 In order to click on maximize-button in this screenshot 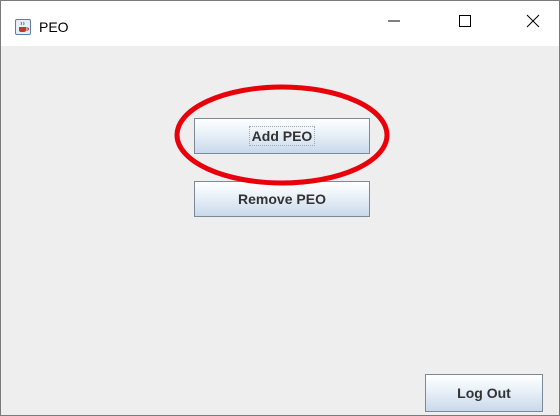, I will do `click(465, 23)`.